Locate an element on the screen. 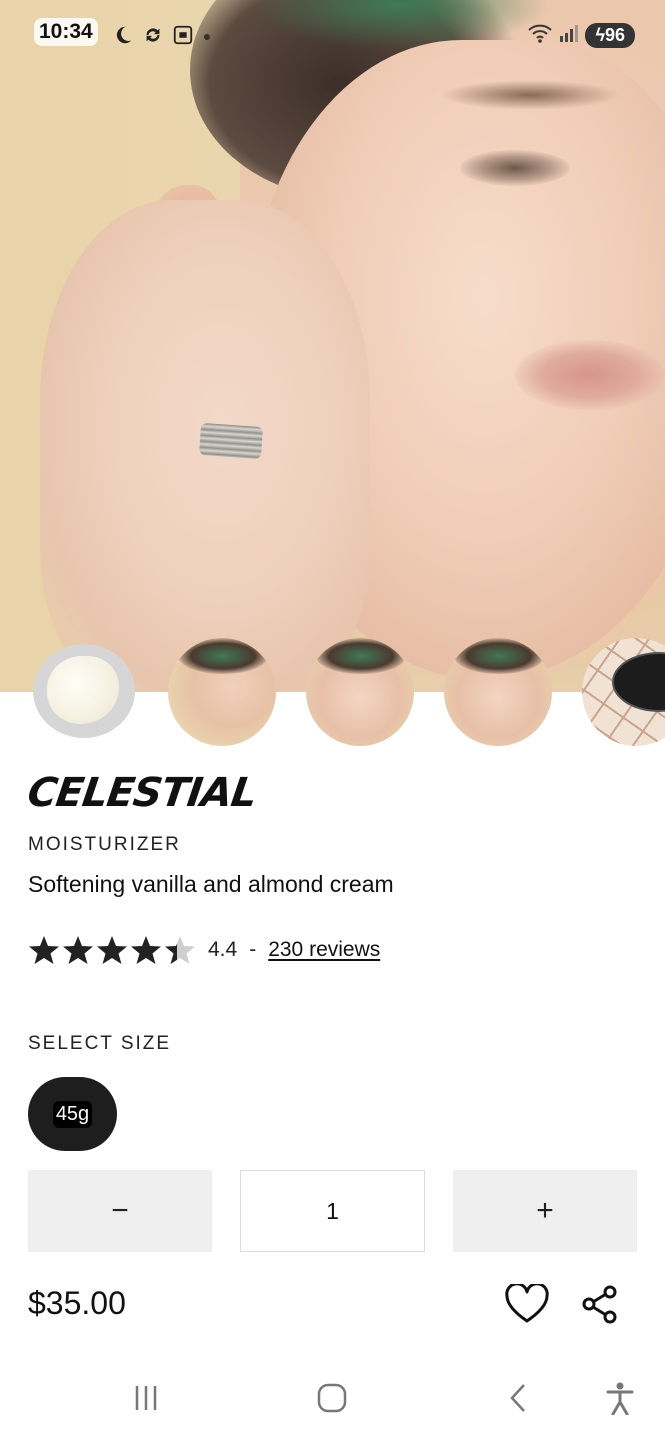 This screenshot has height=1440, width=665. hero-lips is located at coordinates (590, 375).